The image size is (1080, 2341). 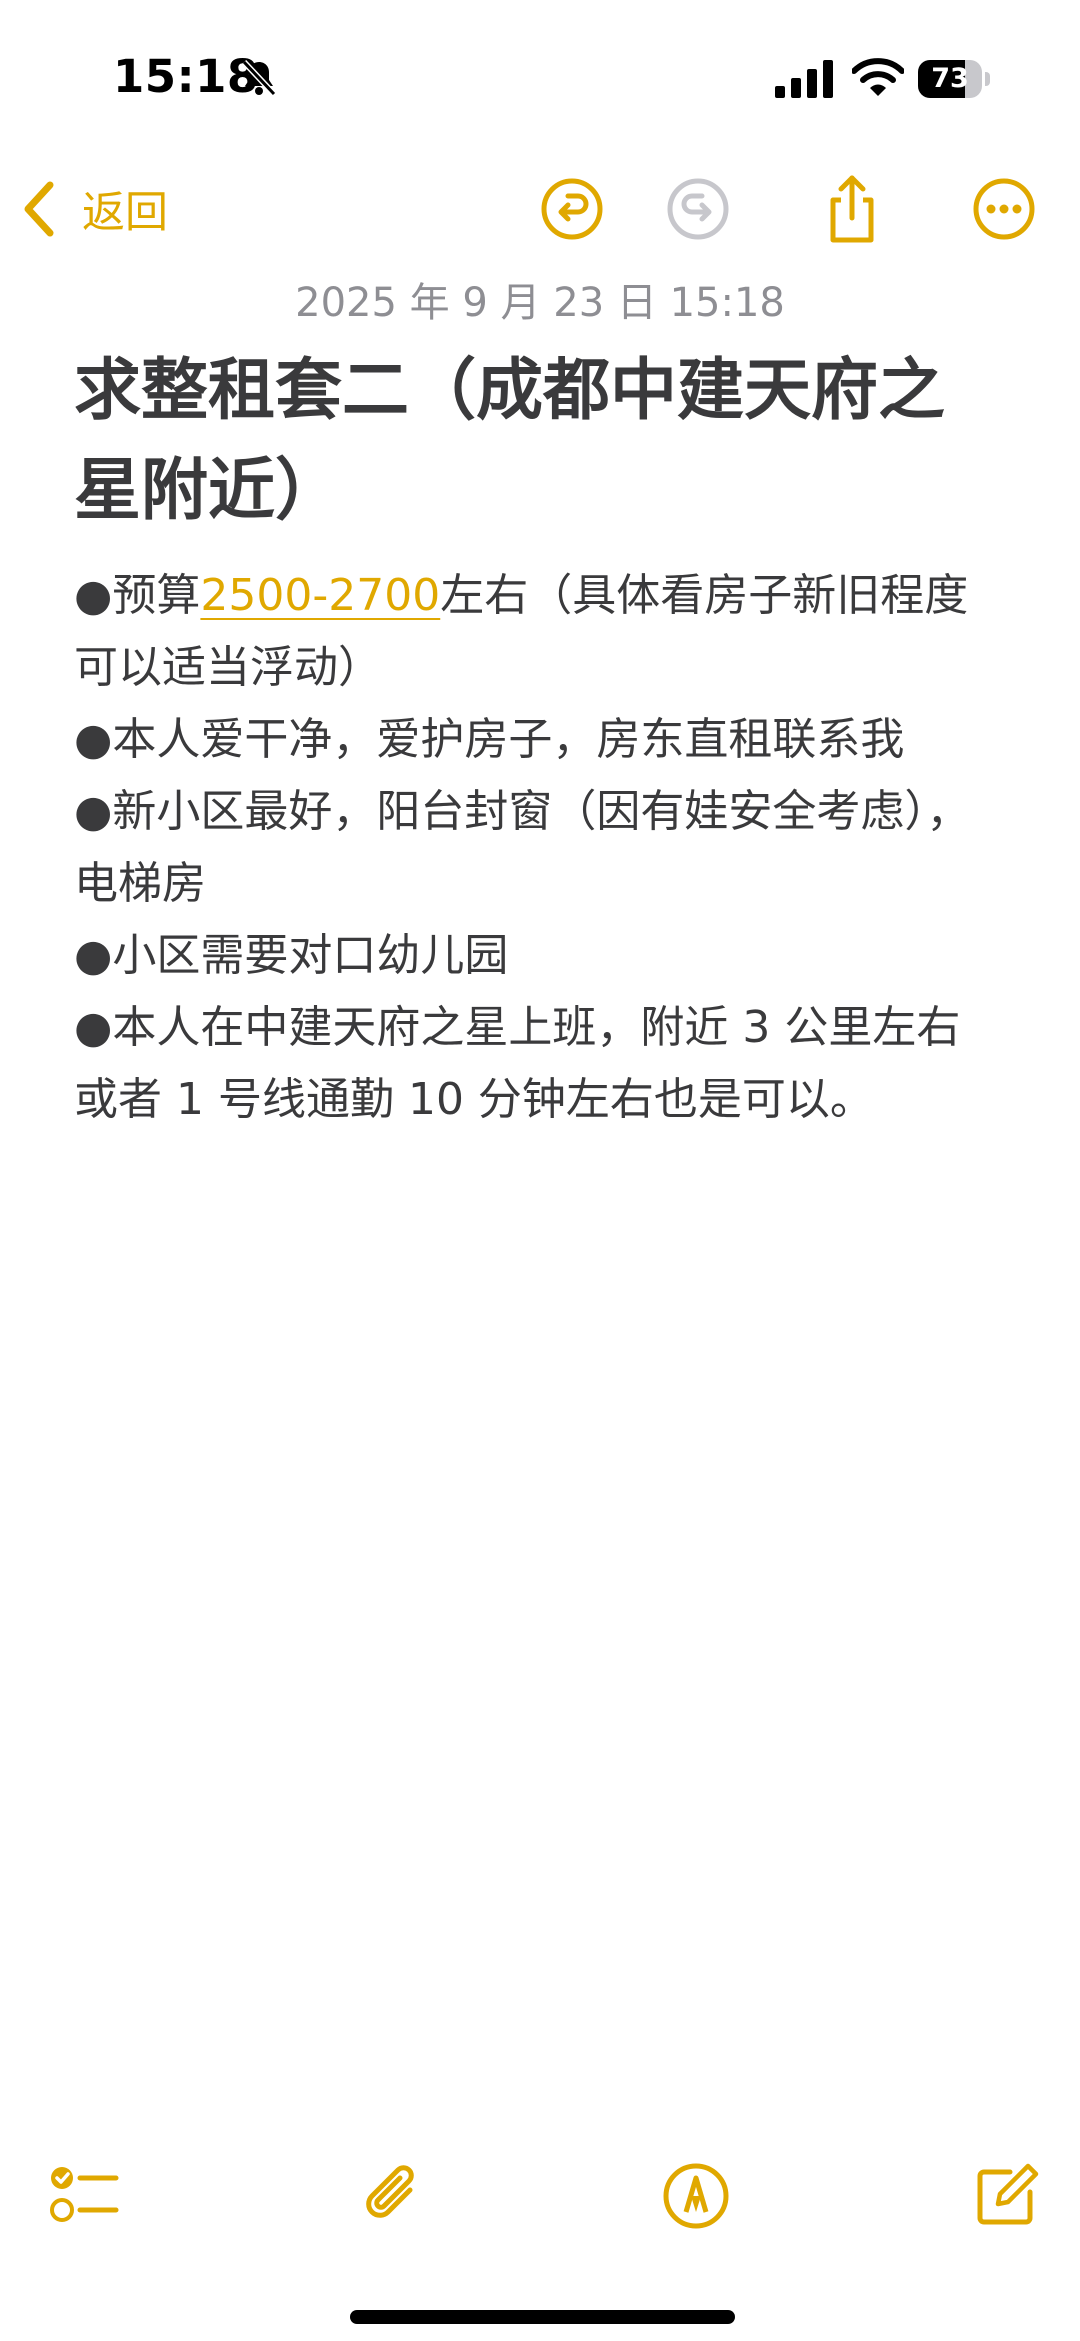 I want to click on home-indicator, so click(x=542, y=2317).